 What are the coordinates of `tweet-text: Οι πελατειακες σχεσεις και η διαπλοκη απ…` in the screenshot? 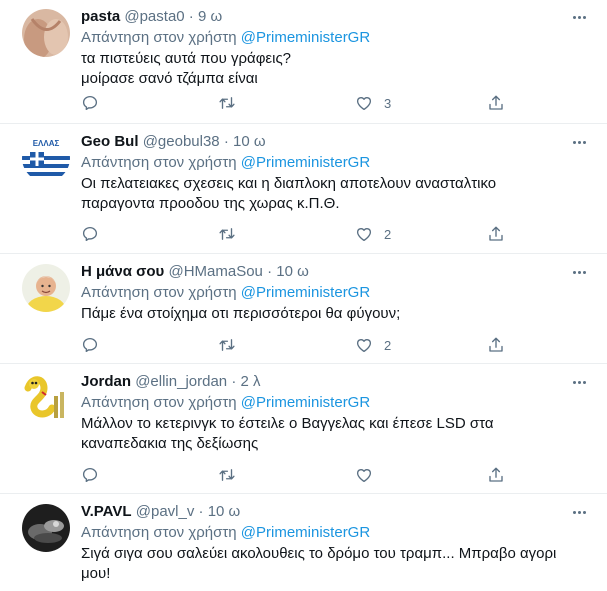 It's located at (336, 194).